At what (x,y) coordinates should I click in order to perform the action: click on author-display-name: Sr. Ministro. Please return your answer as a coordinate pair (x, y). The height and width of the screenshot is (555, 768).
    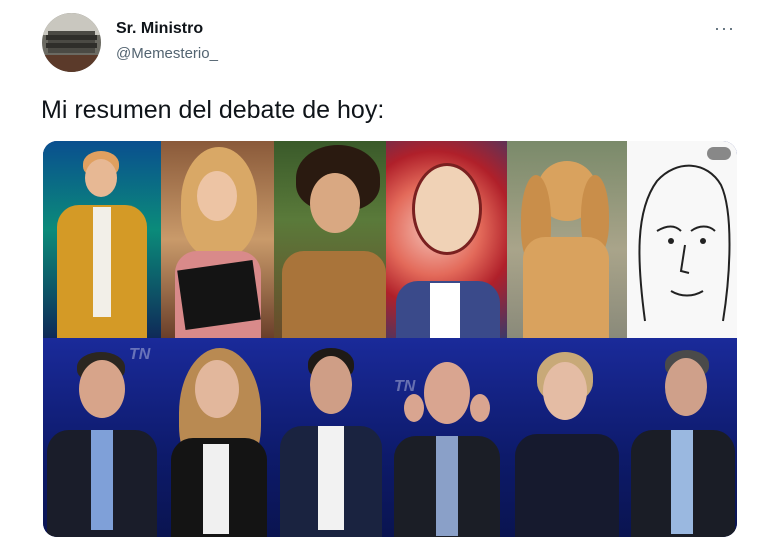
    Looking at the image, I should click on (159, 29).